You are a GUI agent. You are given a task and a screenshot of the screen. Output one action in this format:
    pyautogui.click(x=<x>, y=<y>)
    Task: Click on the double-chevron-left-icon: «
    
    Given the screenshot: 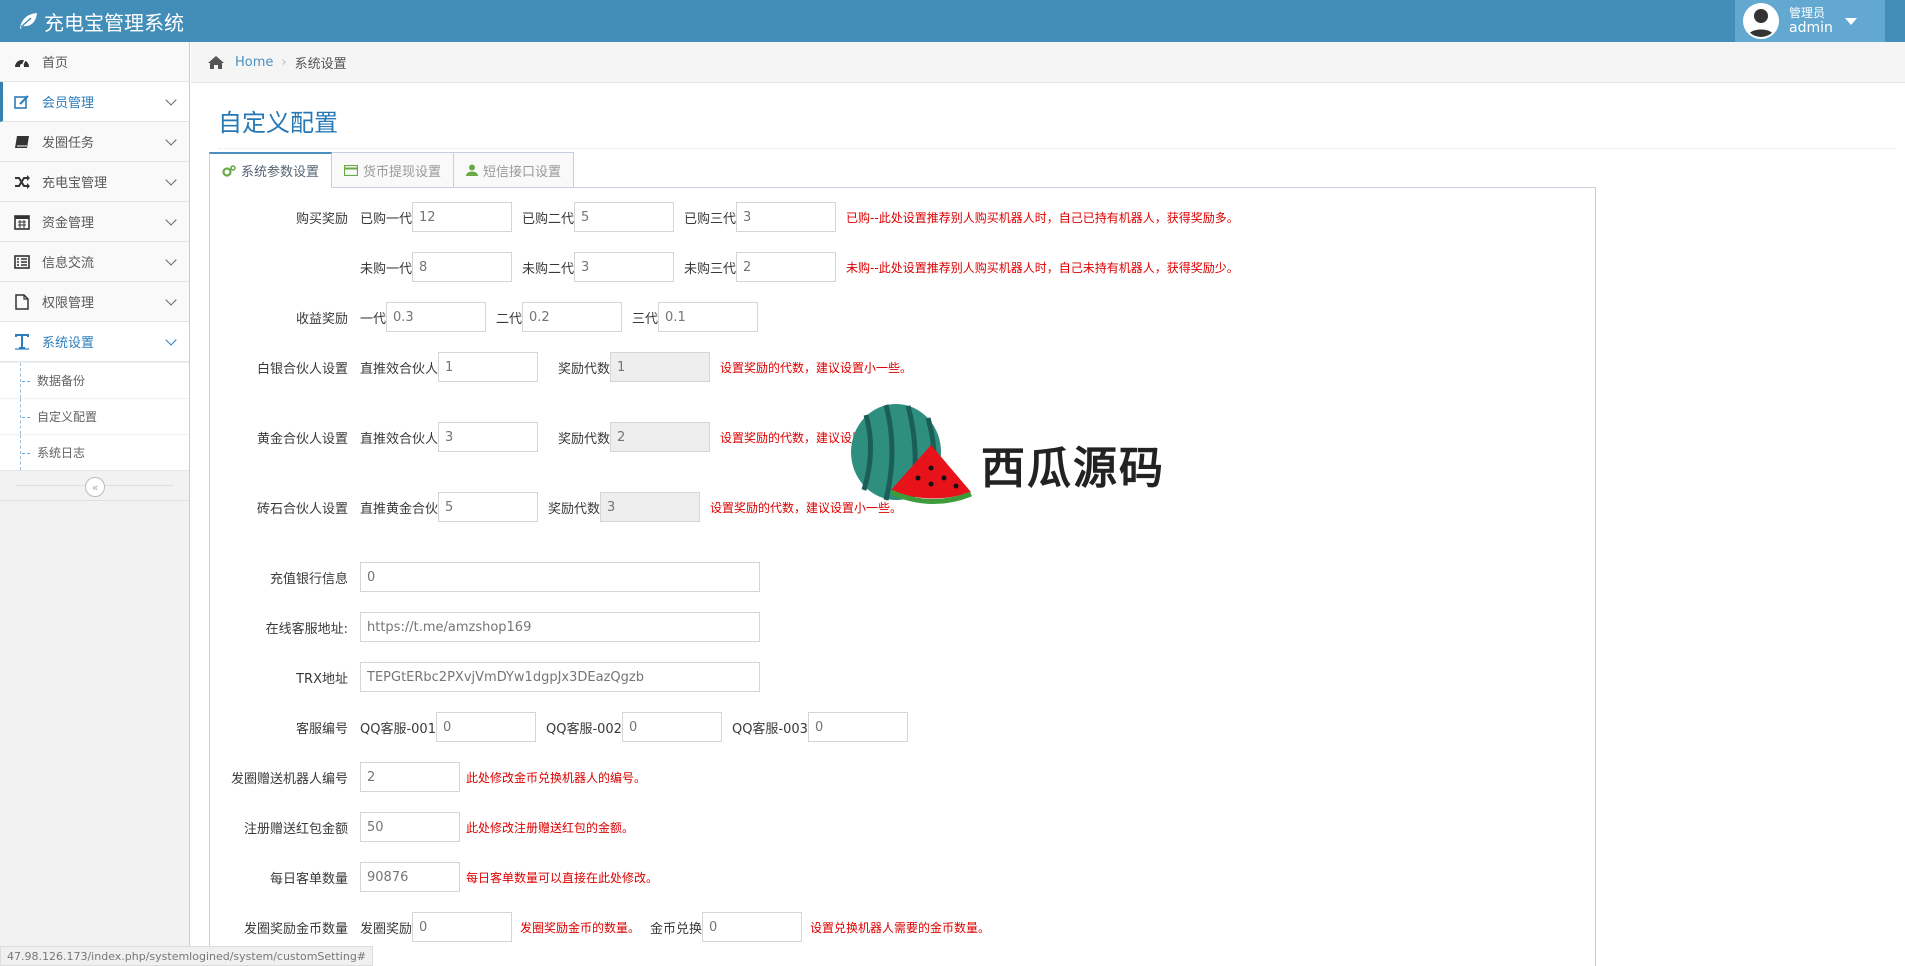 What is the action you would take?
    pyautogui.click(x=95, y=487)
    